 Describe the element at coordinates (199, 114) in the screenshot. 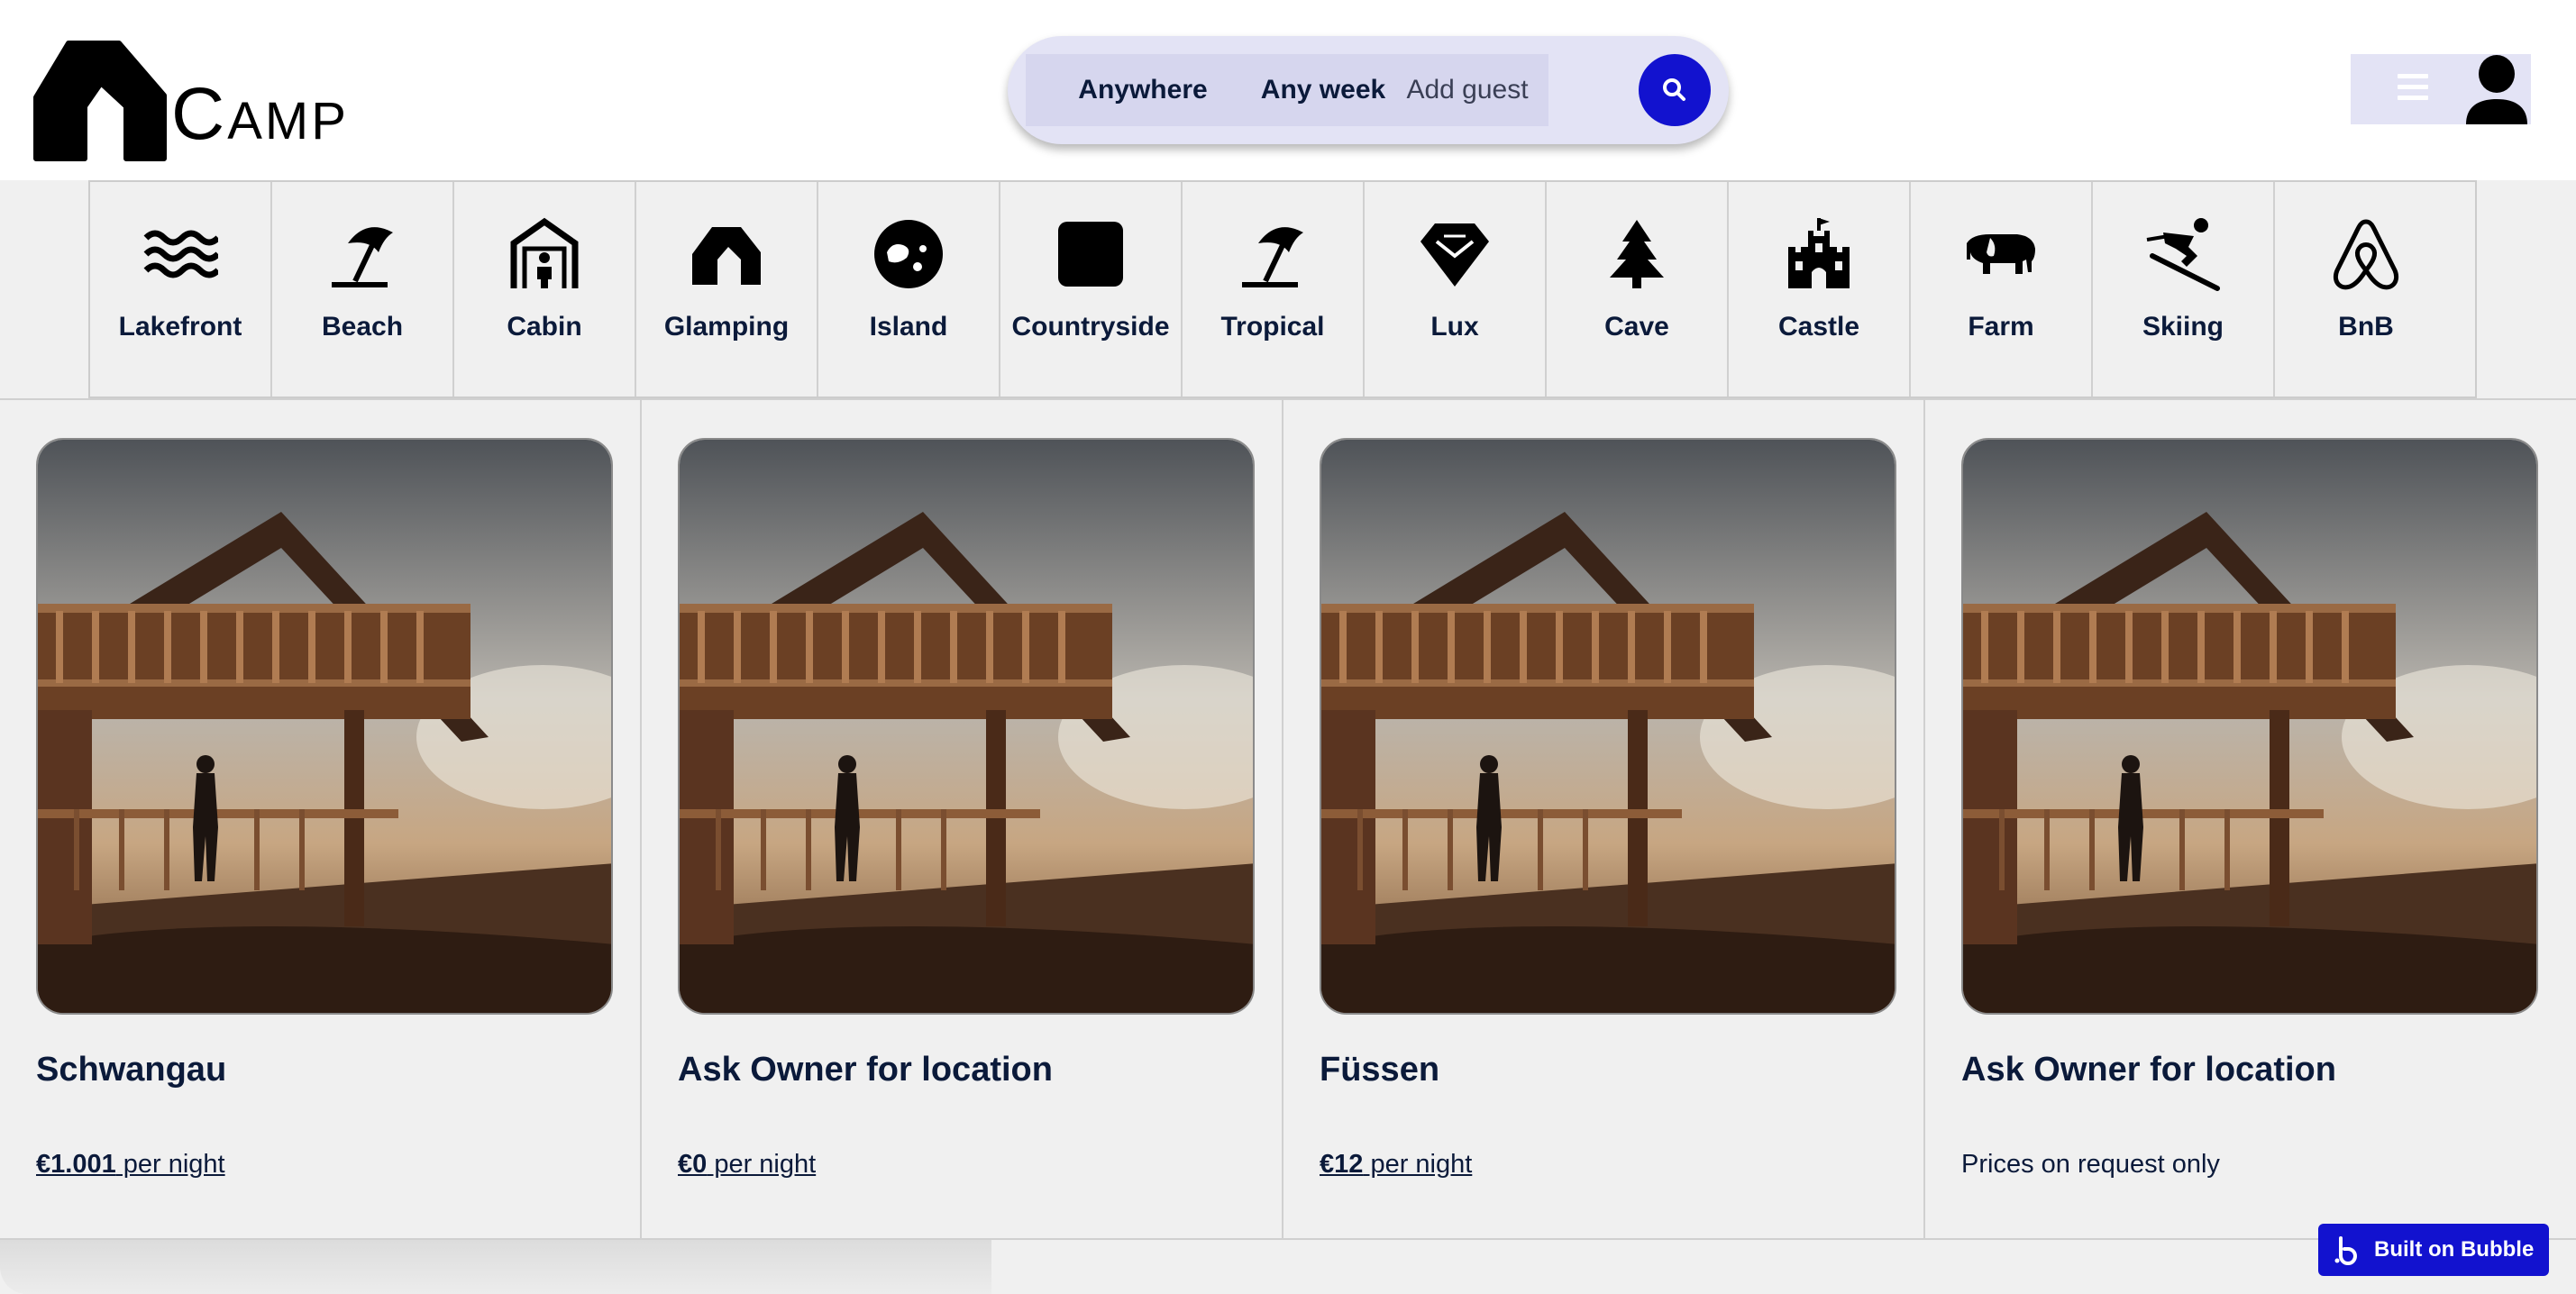

I see `logo-text-initial: C` at that location.